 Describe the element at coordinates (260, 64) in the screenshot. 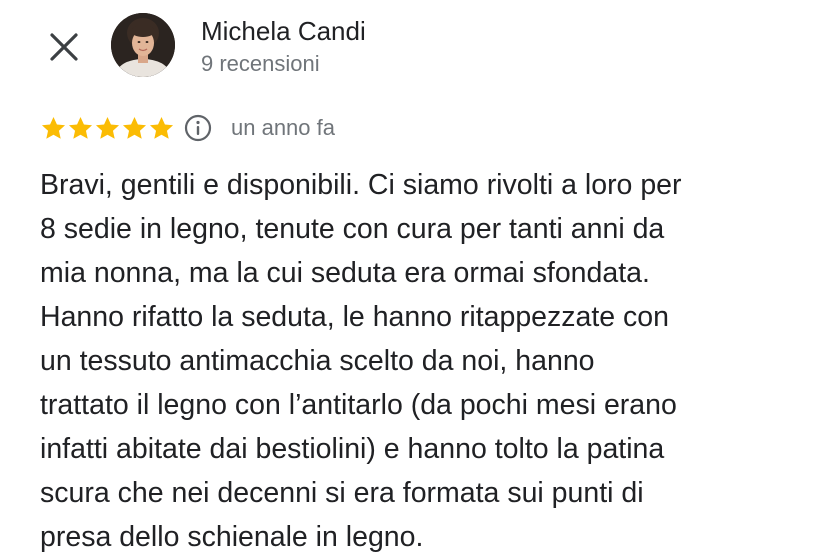

I see `review-count: 9 recensioni` at that location.